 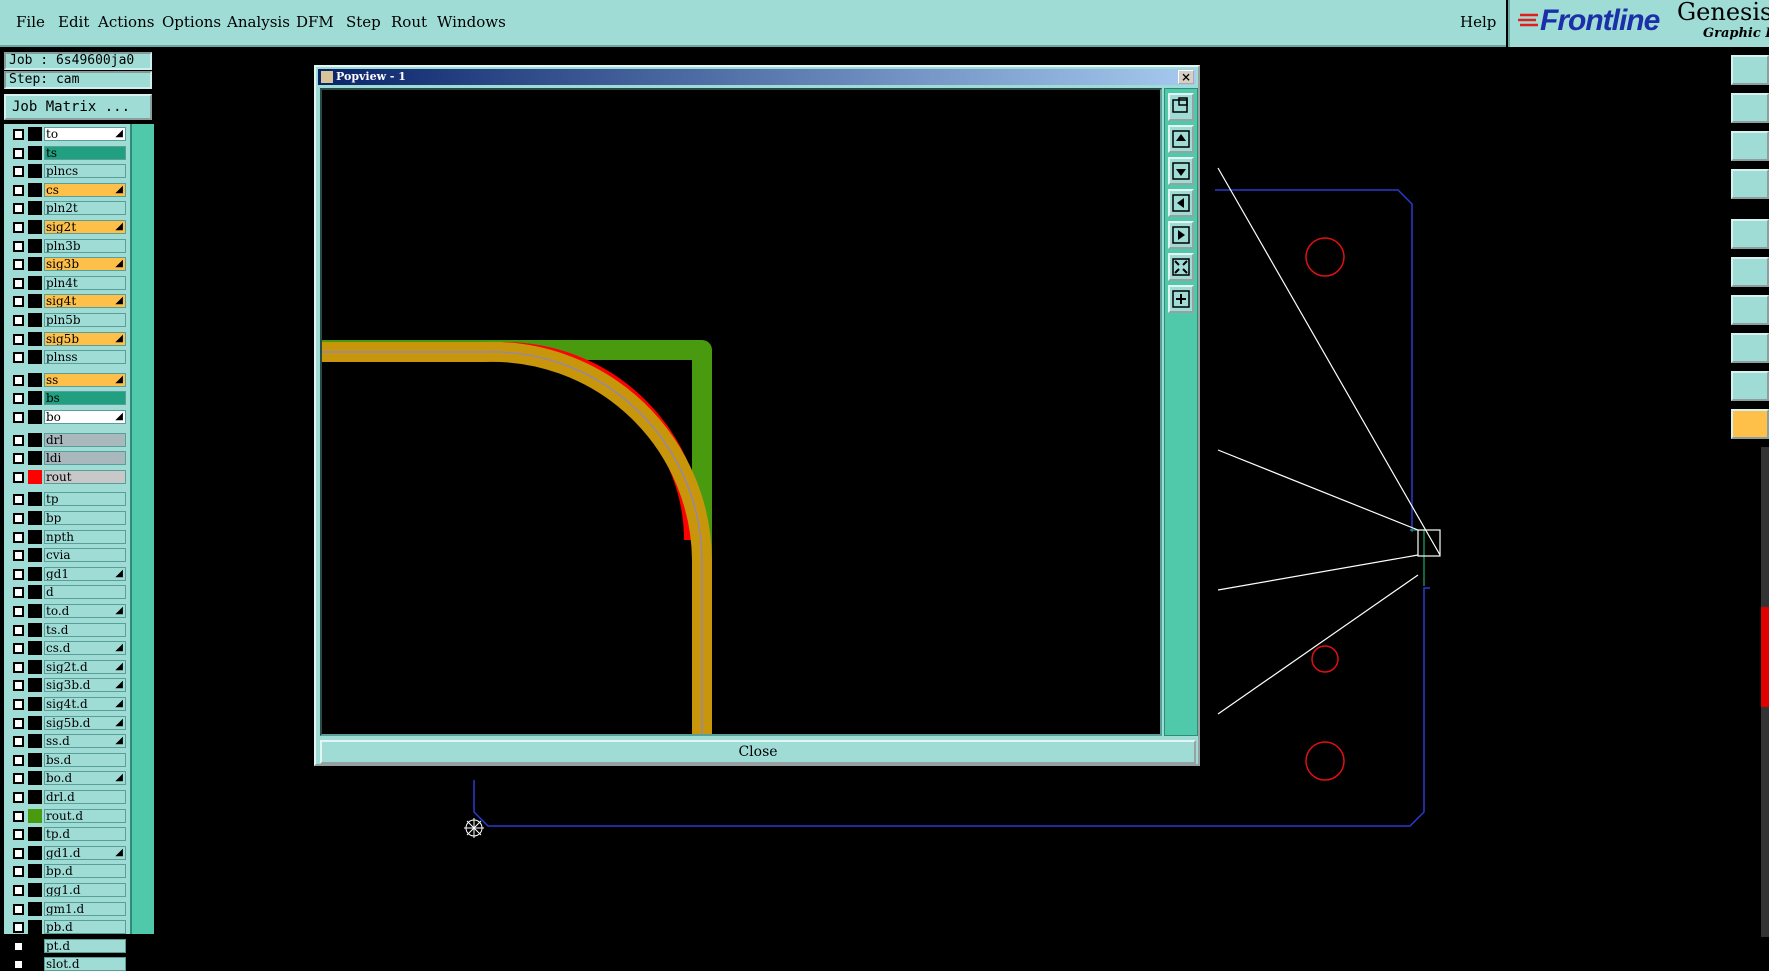 I want to click on popview-toolbar, so click(x=1181, y=412).